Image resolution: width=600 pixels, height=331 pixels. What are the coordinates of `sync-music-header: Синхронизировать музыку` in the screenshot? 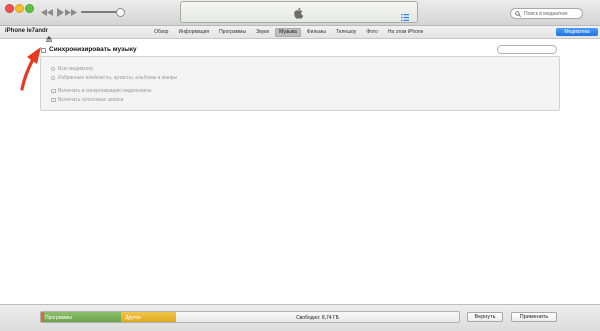 It's located at (301, 51).